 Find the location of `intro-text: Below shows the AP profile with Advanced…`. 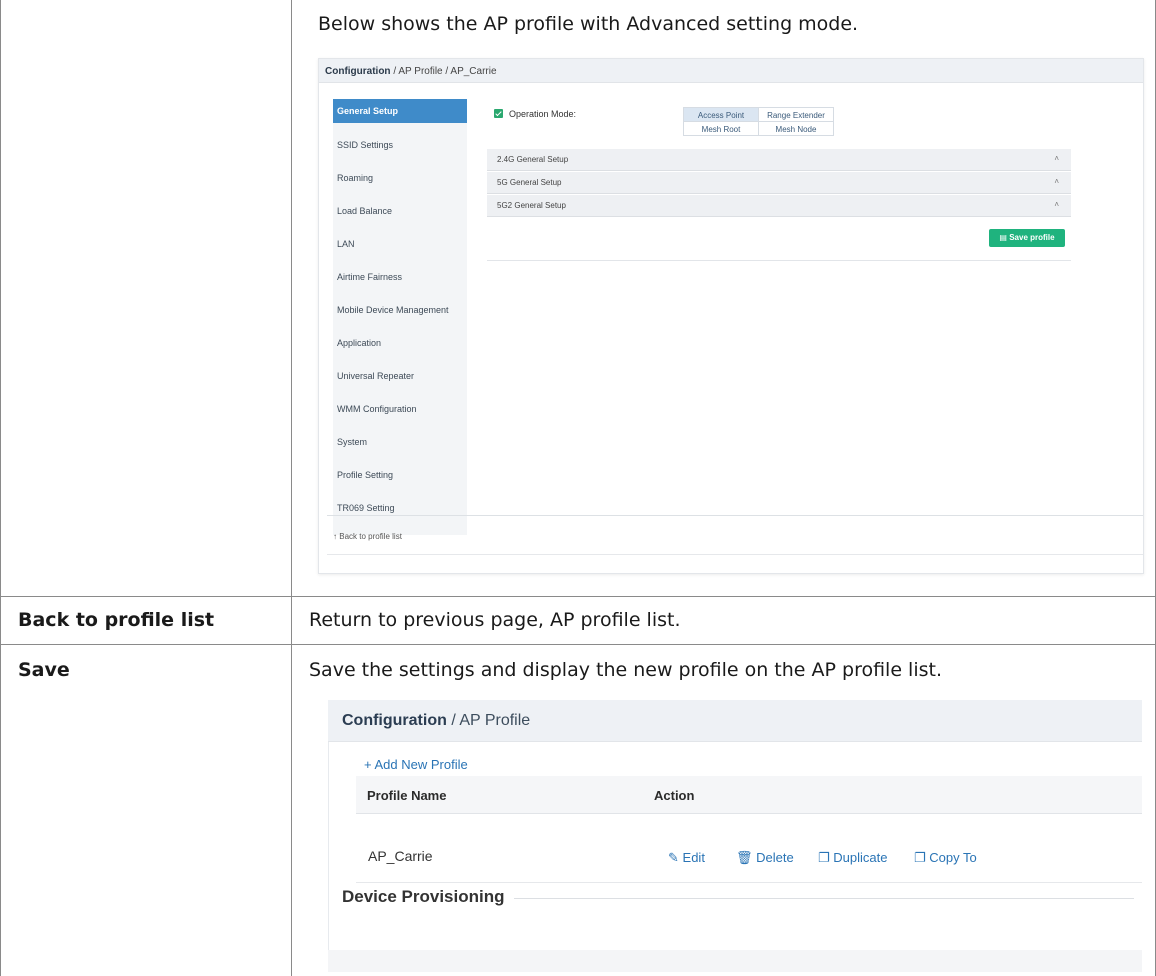

intro-text: Below shows the AP profile with Advanced… is located at coordinates (588, 24).